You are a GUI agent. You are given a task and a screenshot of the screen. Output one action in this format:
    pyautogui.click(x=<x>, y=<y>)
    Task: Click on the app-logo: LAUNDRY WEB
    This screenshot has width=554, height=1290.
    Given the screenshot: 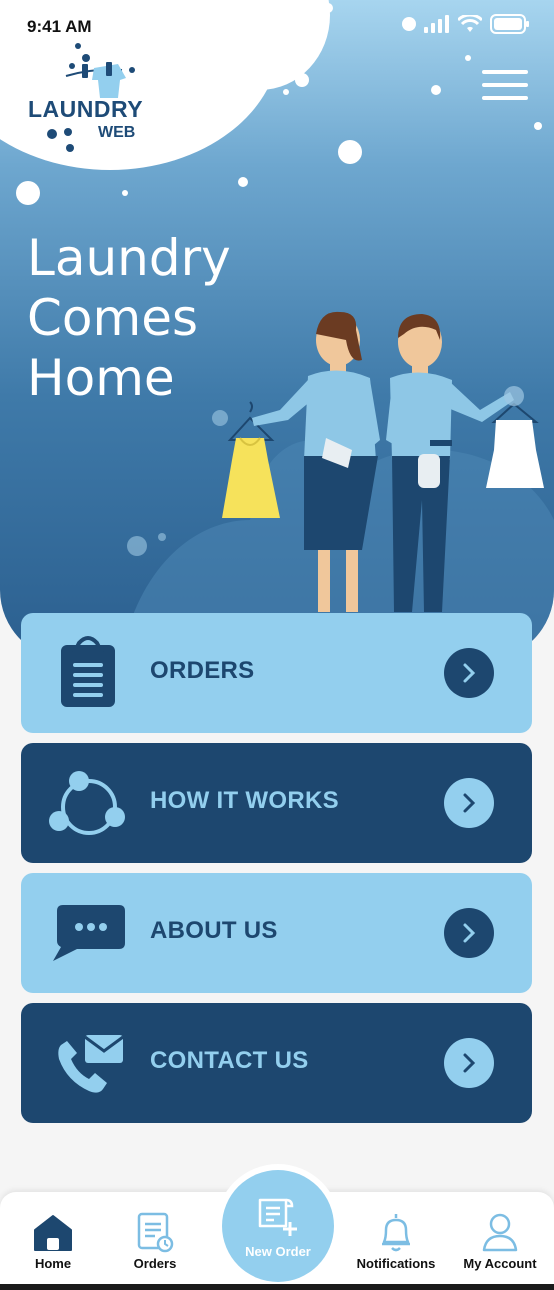 What is the action you would take?
    pyautogui.click(x=87, y=100)
    